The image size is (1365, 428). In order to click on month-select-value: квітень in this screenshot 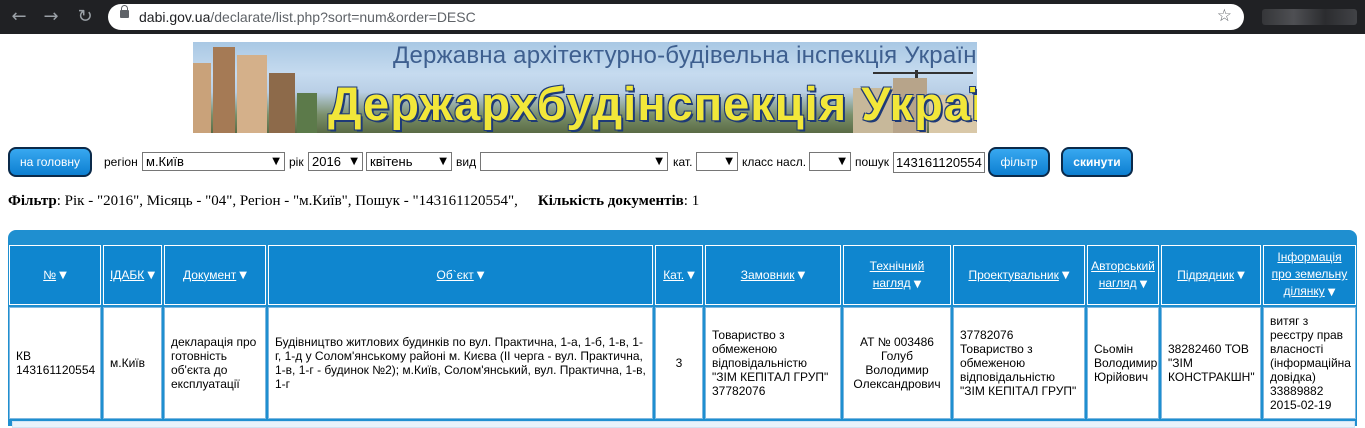, I will do `click(391, 161)`.